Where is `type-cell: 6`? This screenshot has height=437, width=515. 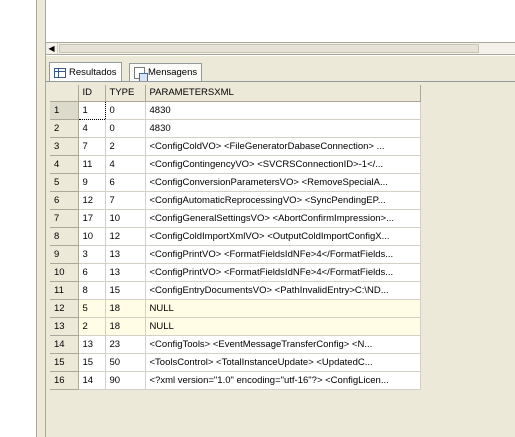
type-cell: 6 is located at coordinates (125, 182).